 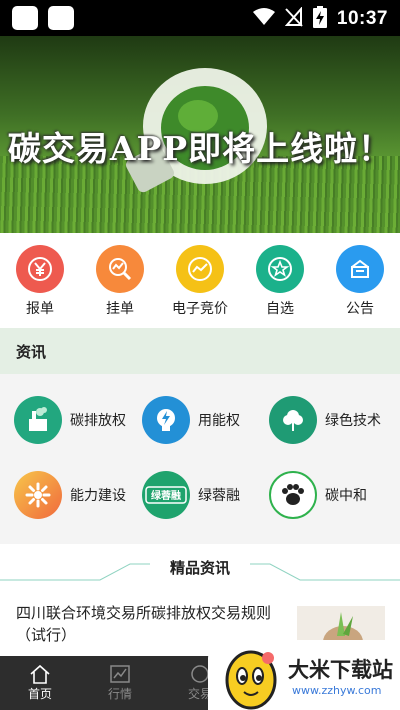 I want to click on quick-nav-label: 电子竞价, so click(x=200, y=309).